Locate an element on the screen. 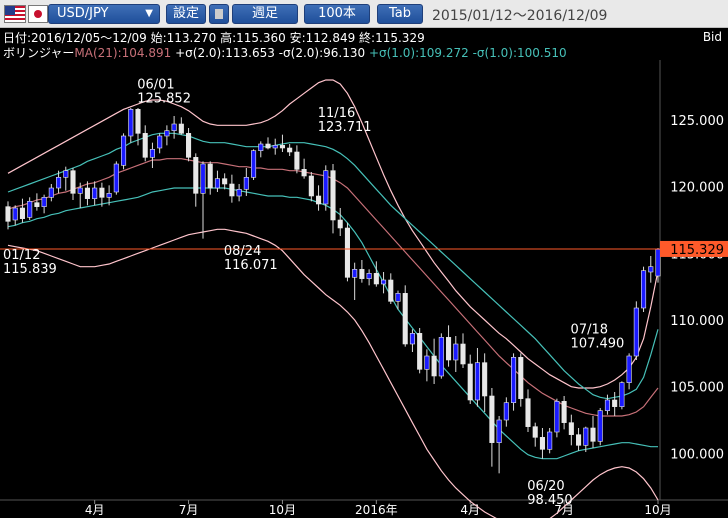 The width and height of the screenshot is (728, 518). annotation-date: 06/01 is located at coordinates (155, 85).